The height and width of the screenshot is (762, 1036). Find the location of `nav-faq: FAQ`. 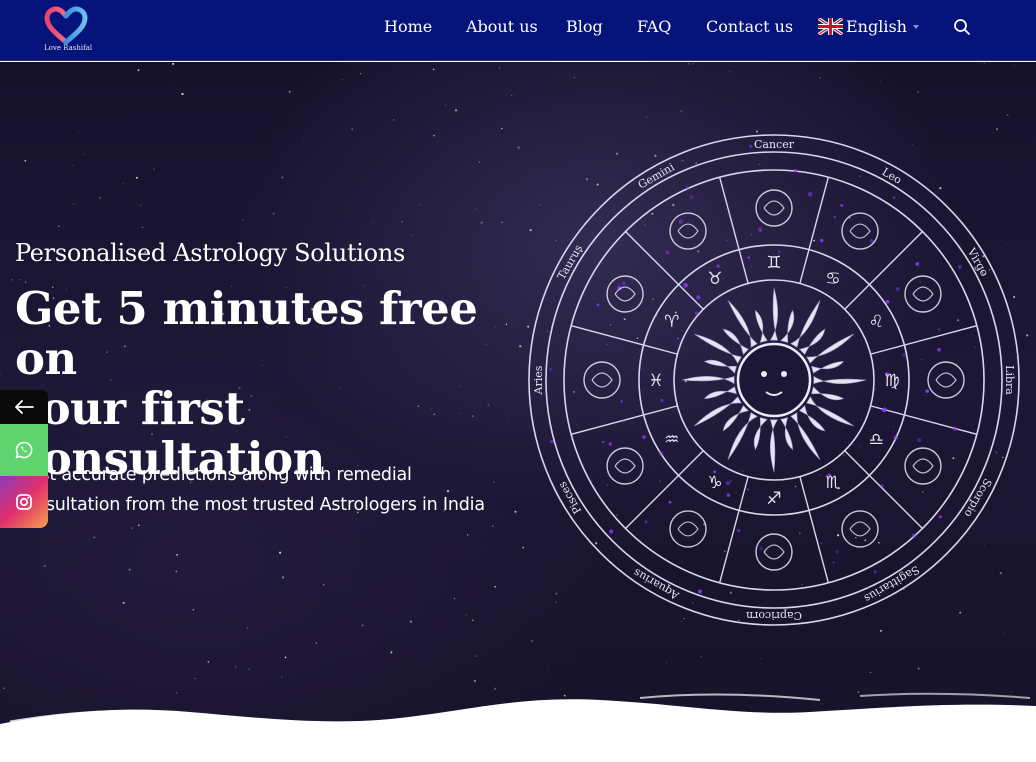

nav-faq: FAQ is located at coordinates (654, 26).